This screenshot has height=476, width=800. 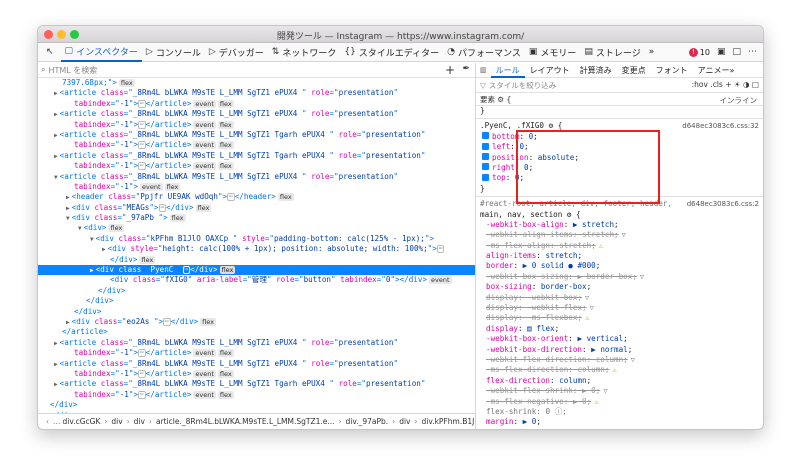 I want to click on property-name: right, so click(x=503, y=167).